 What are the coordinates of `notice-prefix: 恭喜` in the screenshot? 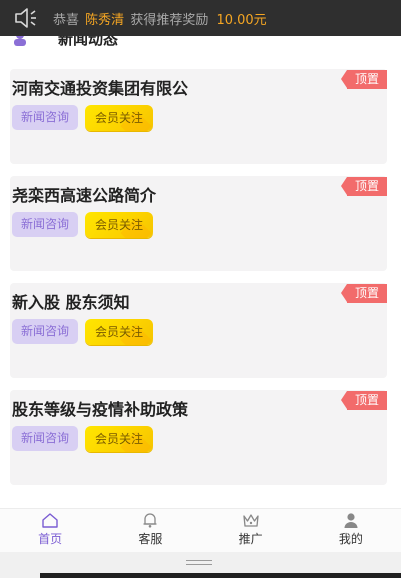 It's located at (66, 20).